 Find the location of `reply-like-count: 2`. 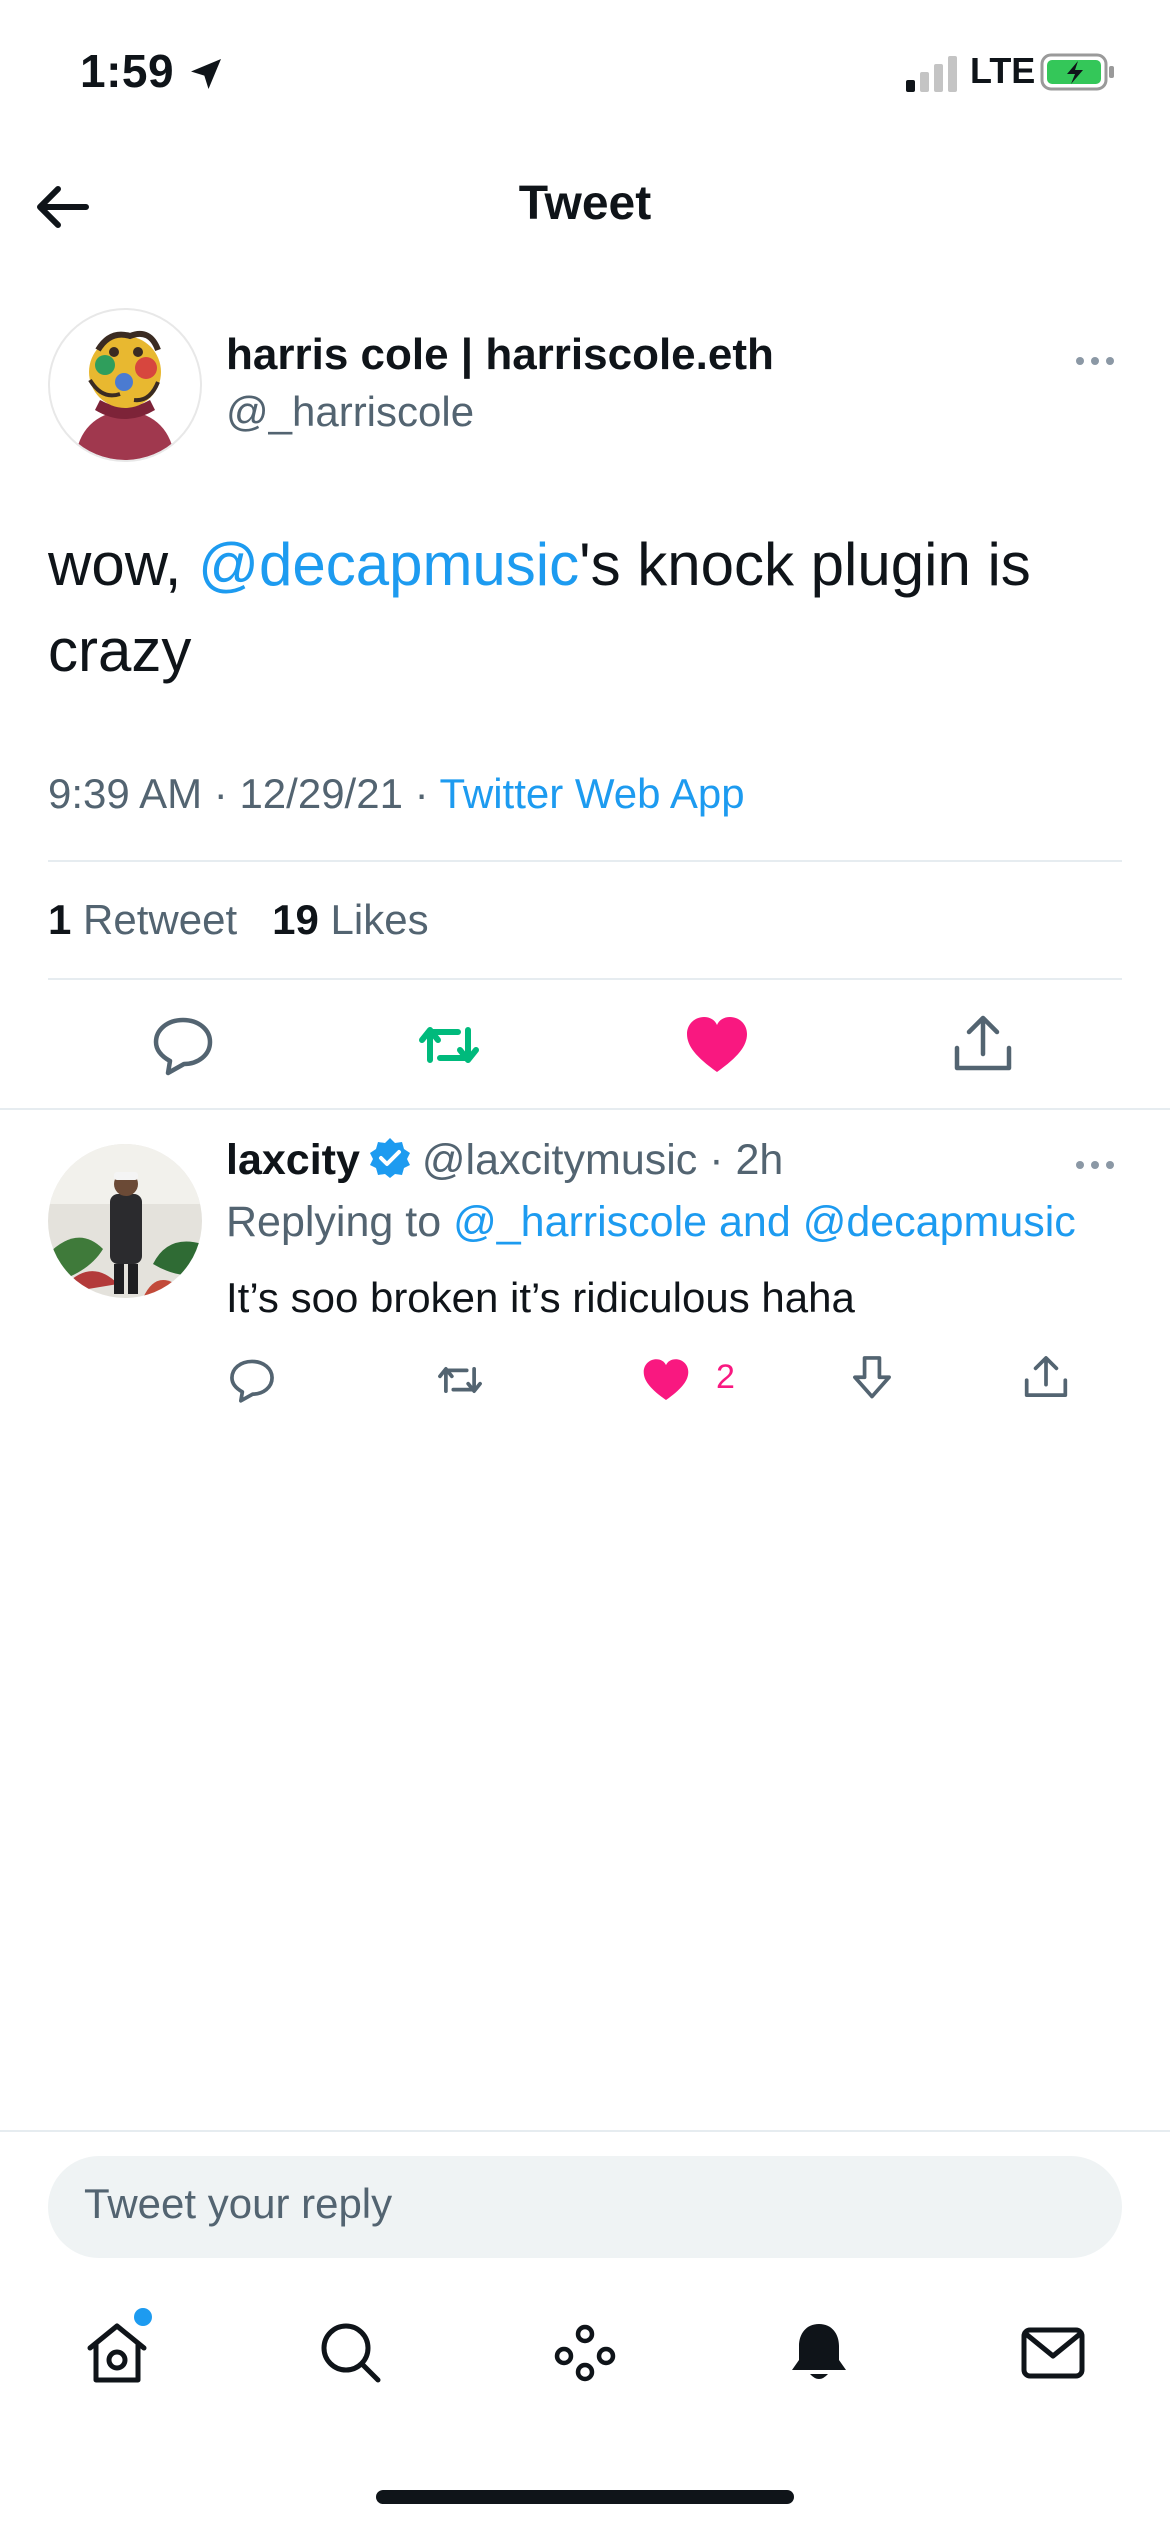

reply-like-count: 2 is located at coordinates (725, 1377).